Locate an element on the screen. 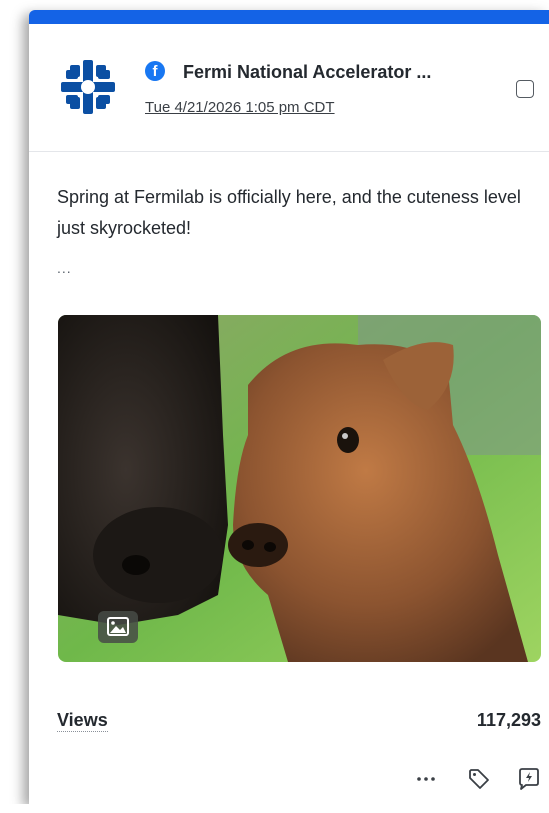  accent-bar is located at coordinates (289, 17).